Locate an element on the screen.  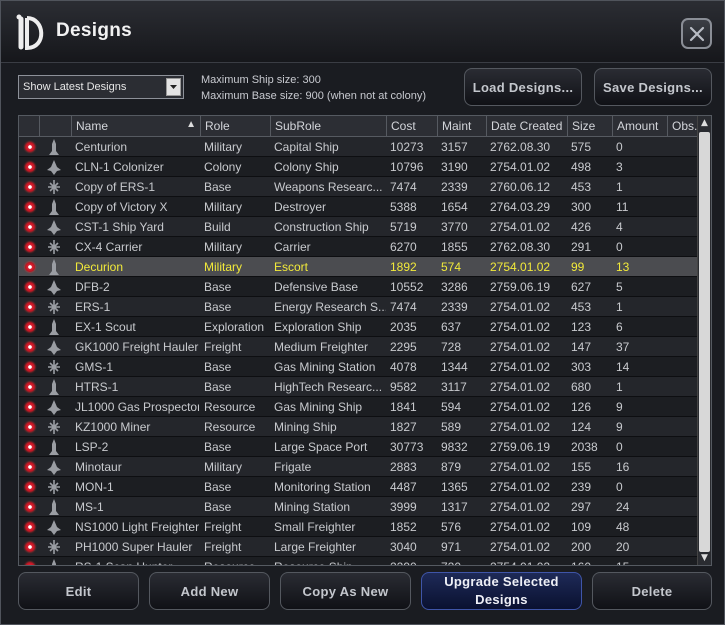
upgrade-selected-designs-button: Upgrade Selected Designs is located at coordinates (501, 591).